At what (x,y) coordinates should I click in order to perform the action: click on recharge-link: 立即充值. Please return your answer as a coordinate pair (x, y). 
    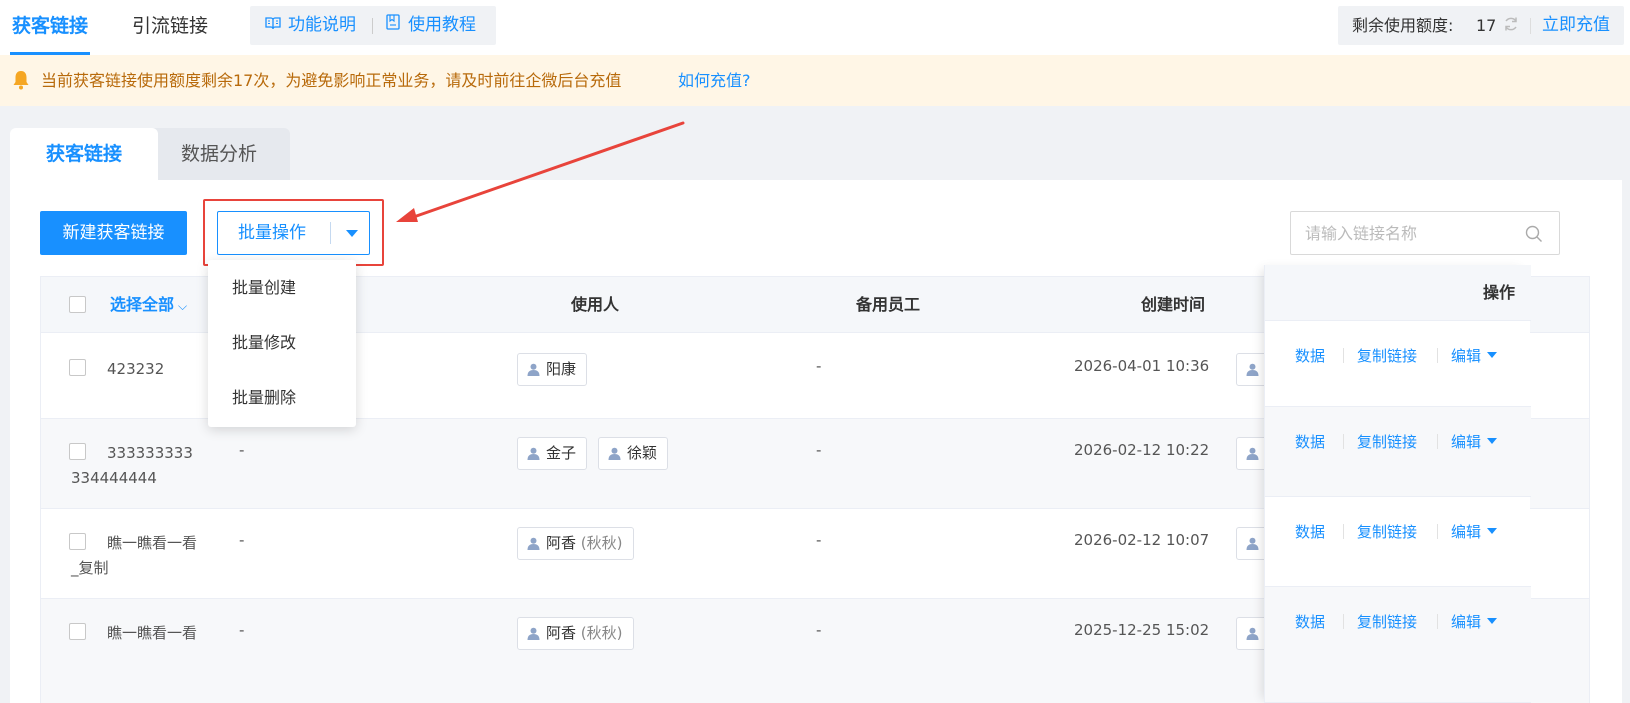
    Looking at the image, I should click on (1576, 25).